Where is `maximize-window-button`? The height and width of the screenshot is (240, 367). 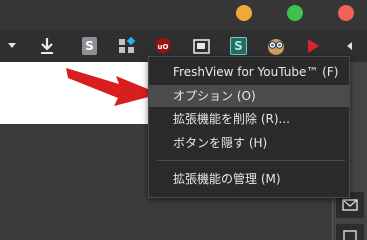
maximize-window-button is located at coordinates (295, 13).